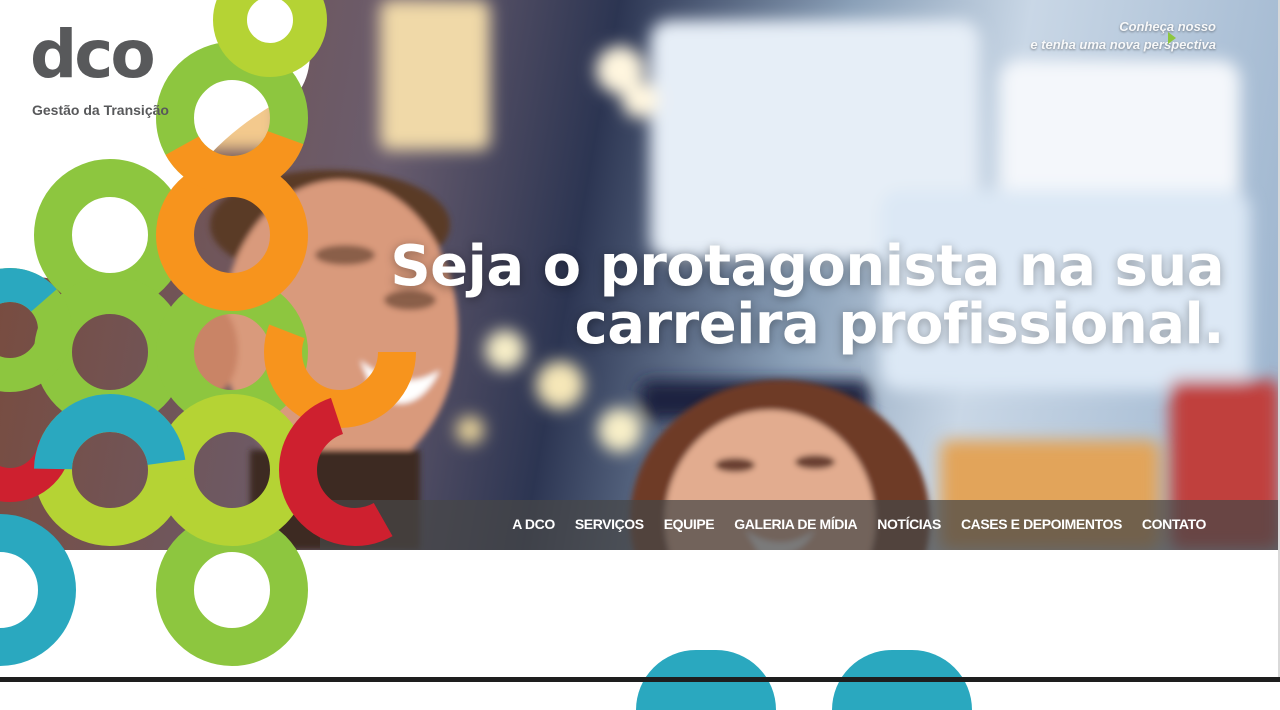  Describe the element at coordinates (795, 524) in the screenshot. I see `nav-item-galeria-de-midia: GALERIA DE MÍDIA` at that location.